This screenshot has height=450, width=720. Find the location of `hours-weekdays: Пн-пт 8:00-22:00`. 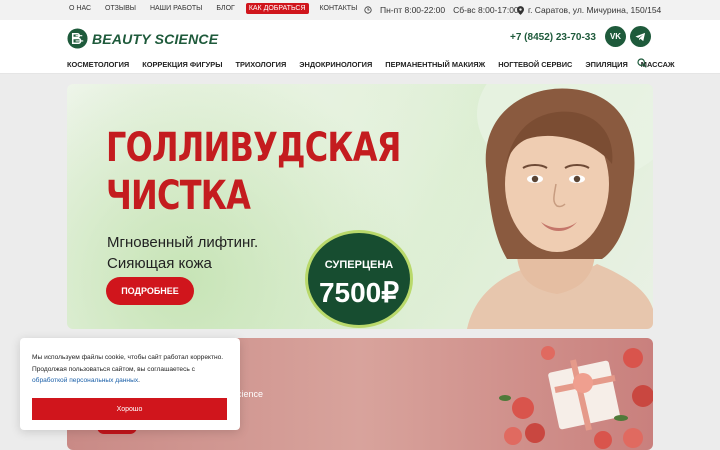

hours-weekdays: Пн-пт 8:00-22:00 is located at coordinates (413, 10).